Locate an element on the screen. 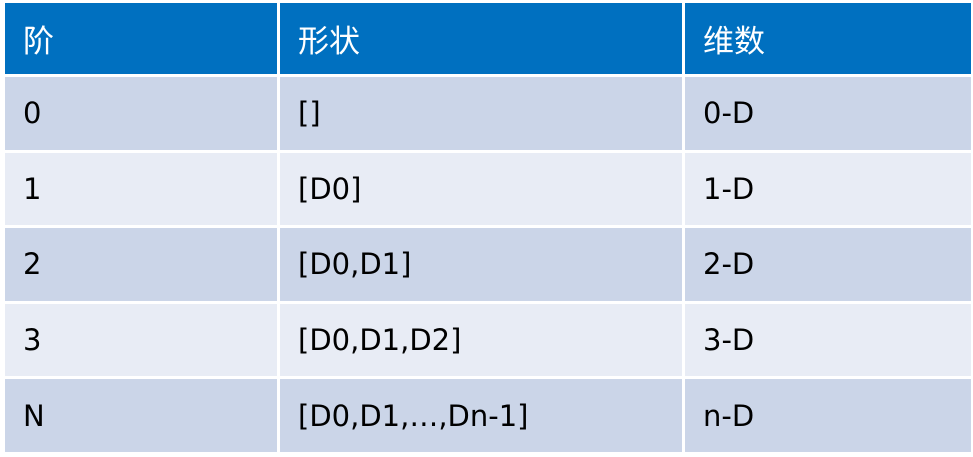 The image size is (973, 457). header-rank: 阶 is located at coordinates (141, 38).